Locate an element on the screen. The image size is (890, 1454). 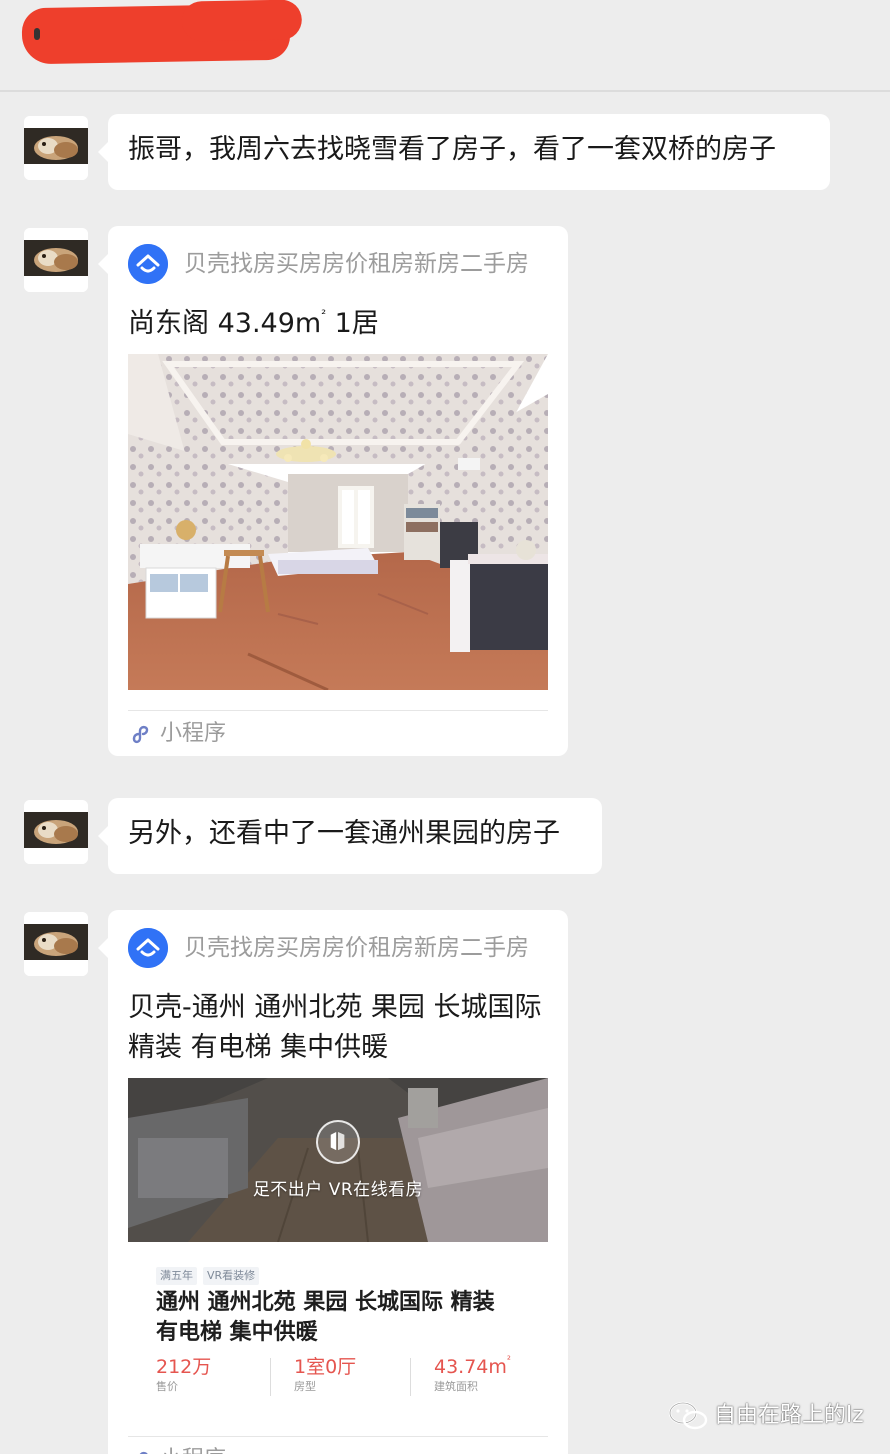
vr-preview-image: 足不出户 VR在线看房 is located at coordinates (338, 1160).